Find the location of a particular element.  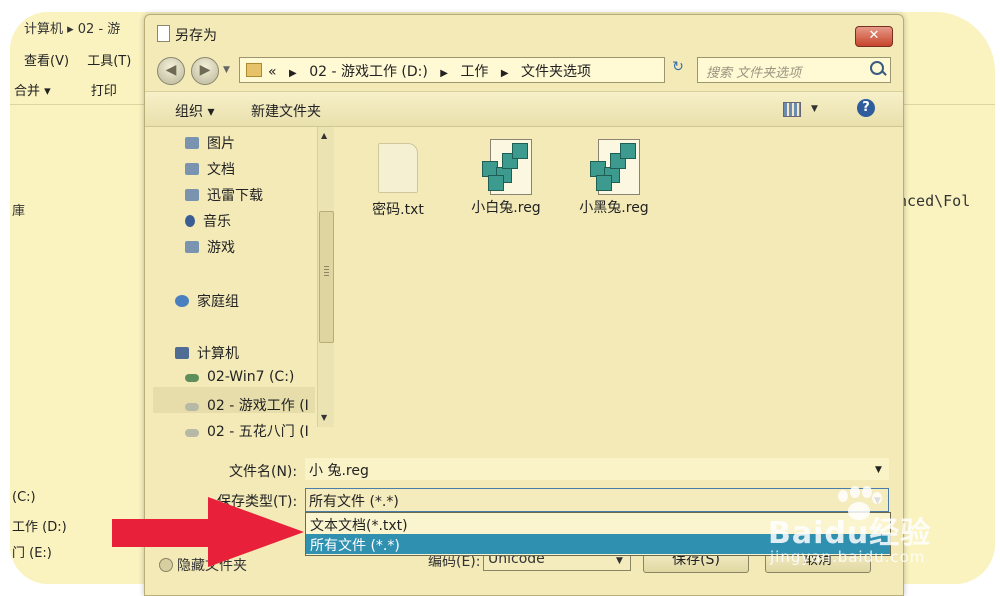

file-item-black-rabbit-reg: 小黑兔.reg is located at coordinates (614, 178).